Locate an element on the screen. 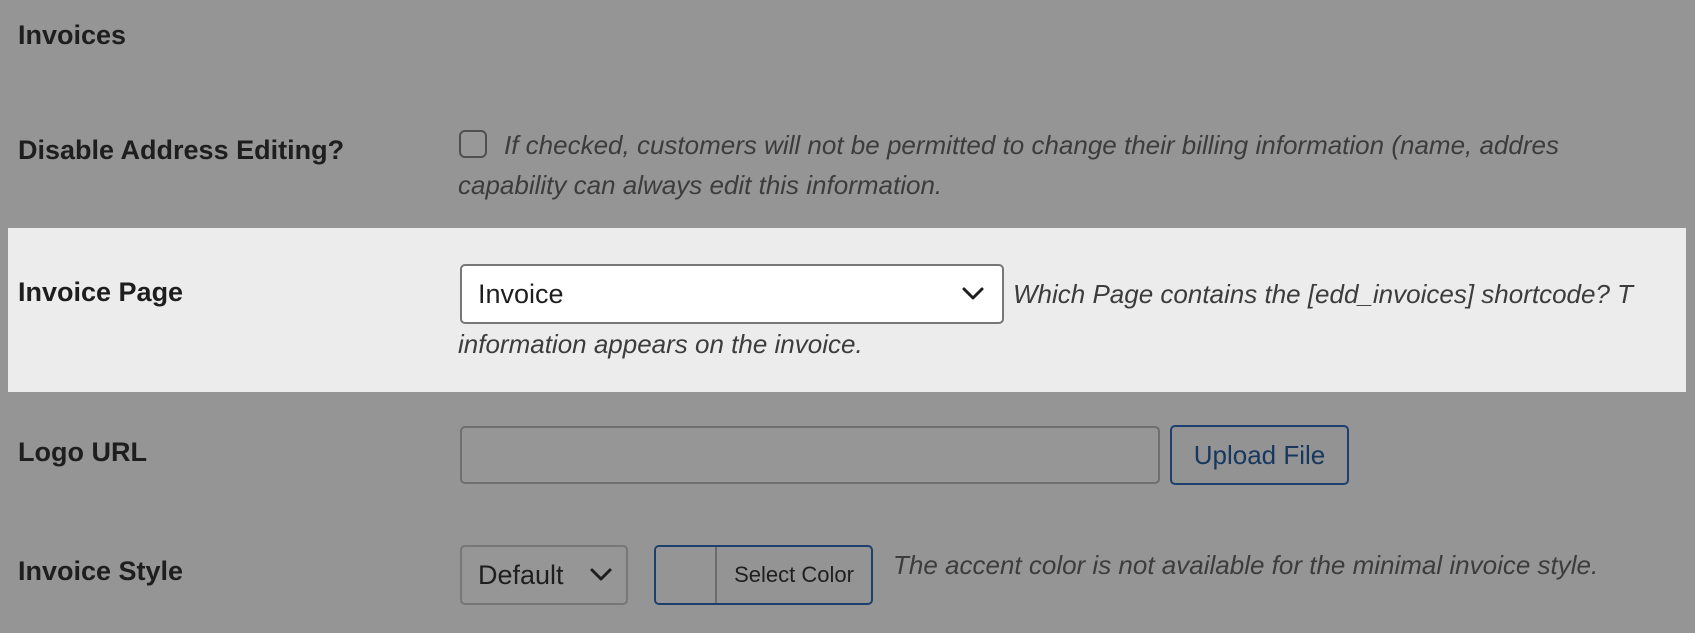 This screenshot has height=633, width=1695. color-swatch is located at coordinates (686, 575).